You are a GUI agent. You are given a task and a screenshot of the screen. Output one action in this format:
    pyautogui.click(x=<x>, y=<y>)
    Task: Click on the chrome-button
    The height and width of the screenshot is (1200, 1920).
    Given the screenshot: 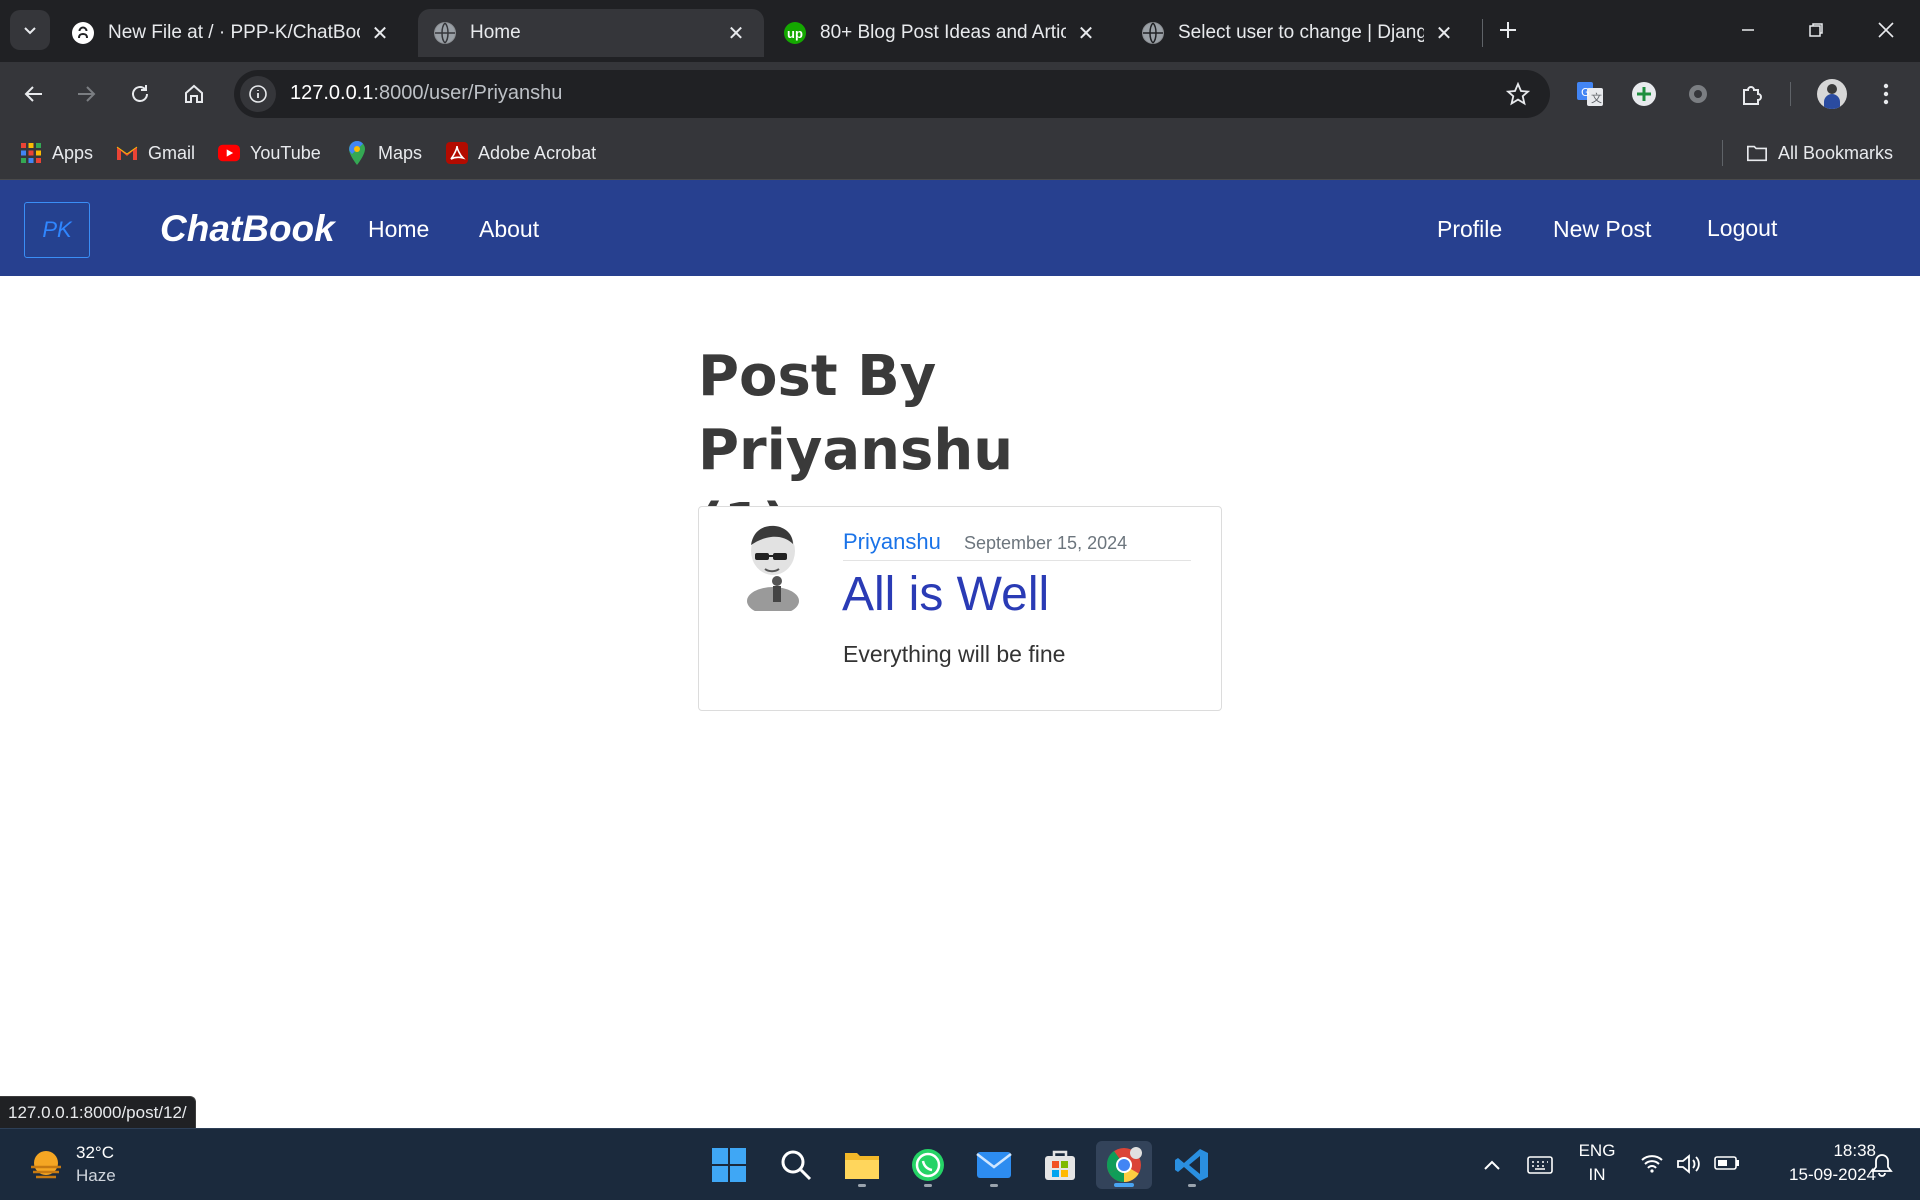 What is the action you would take?
    pyautogui.click(x=1124, y=1165)
    